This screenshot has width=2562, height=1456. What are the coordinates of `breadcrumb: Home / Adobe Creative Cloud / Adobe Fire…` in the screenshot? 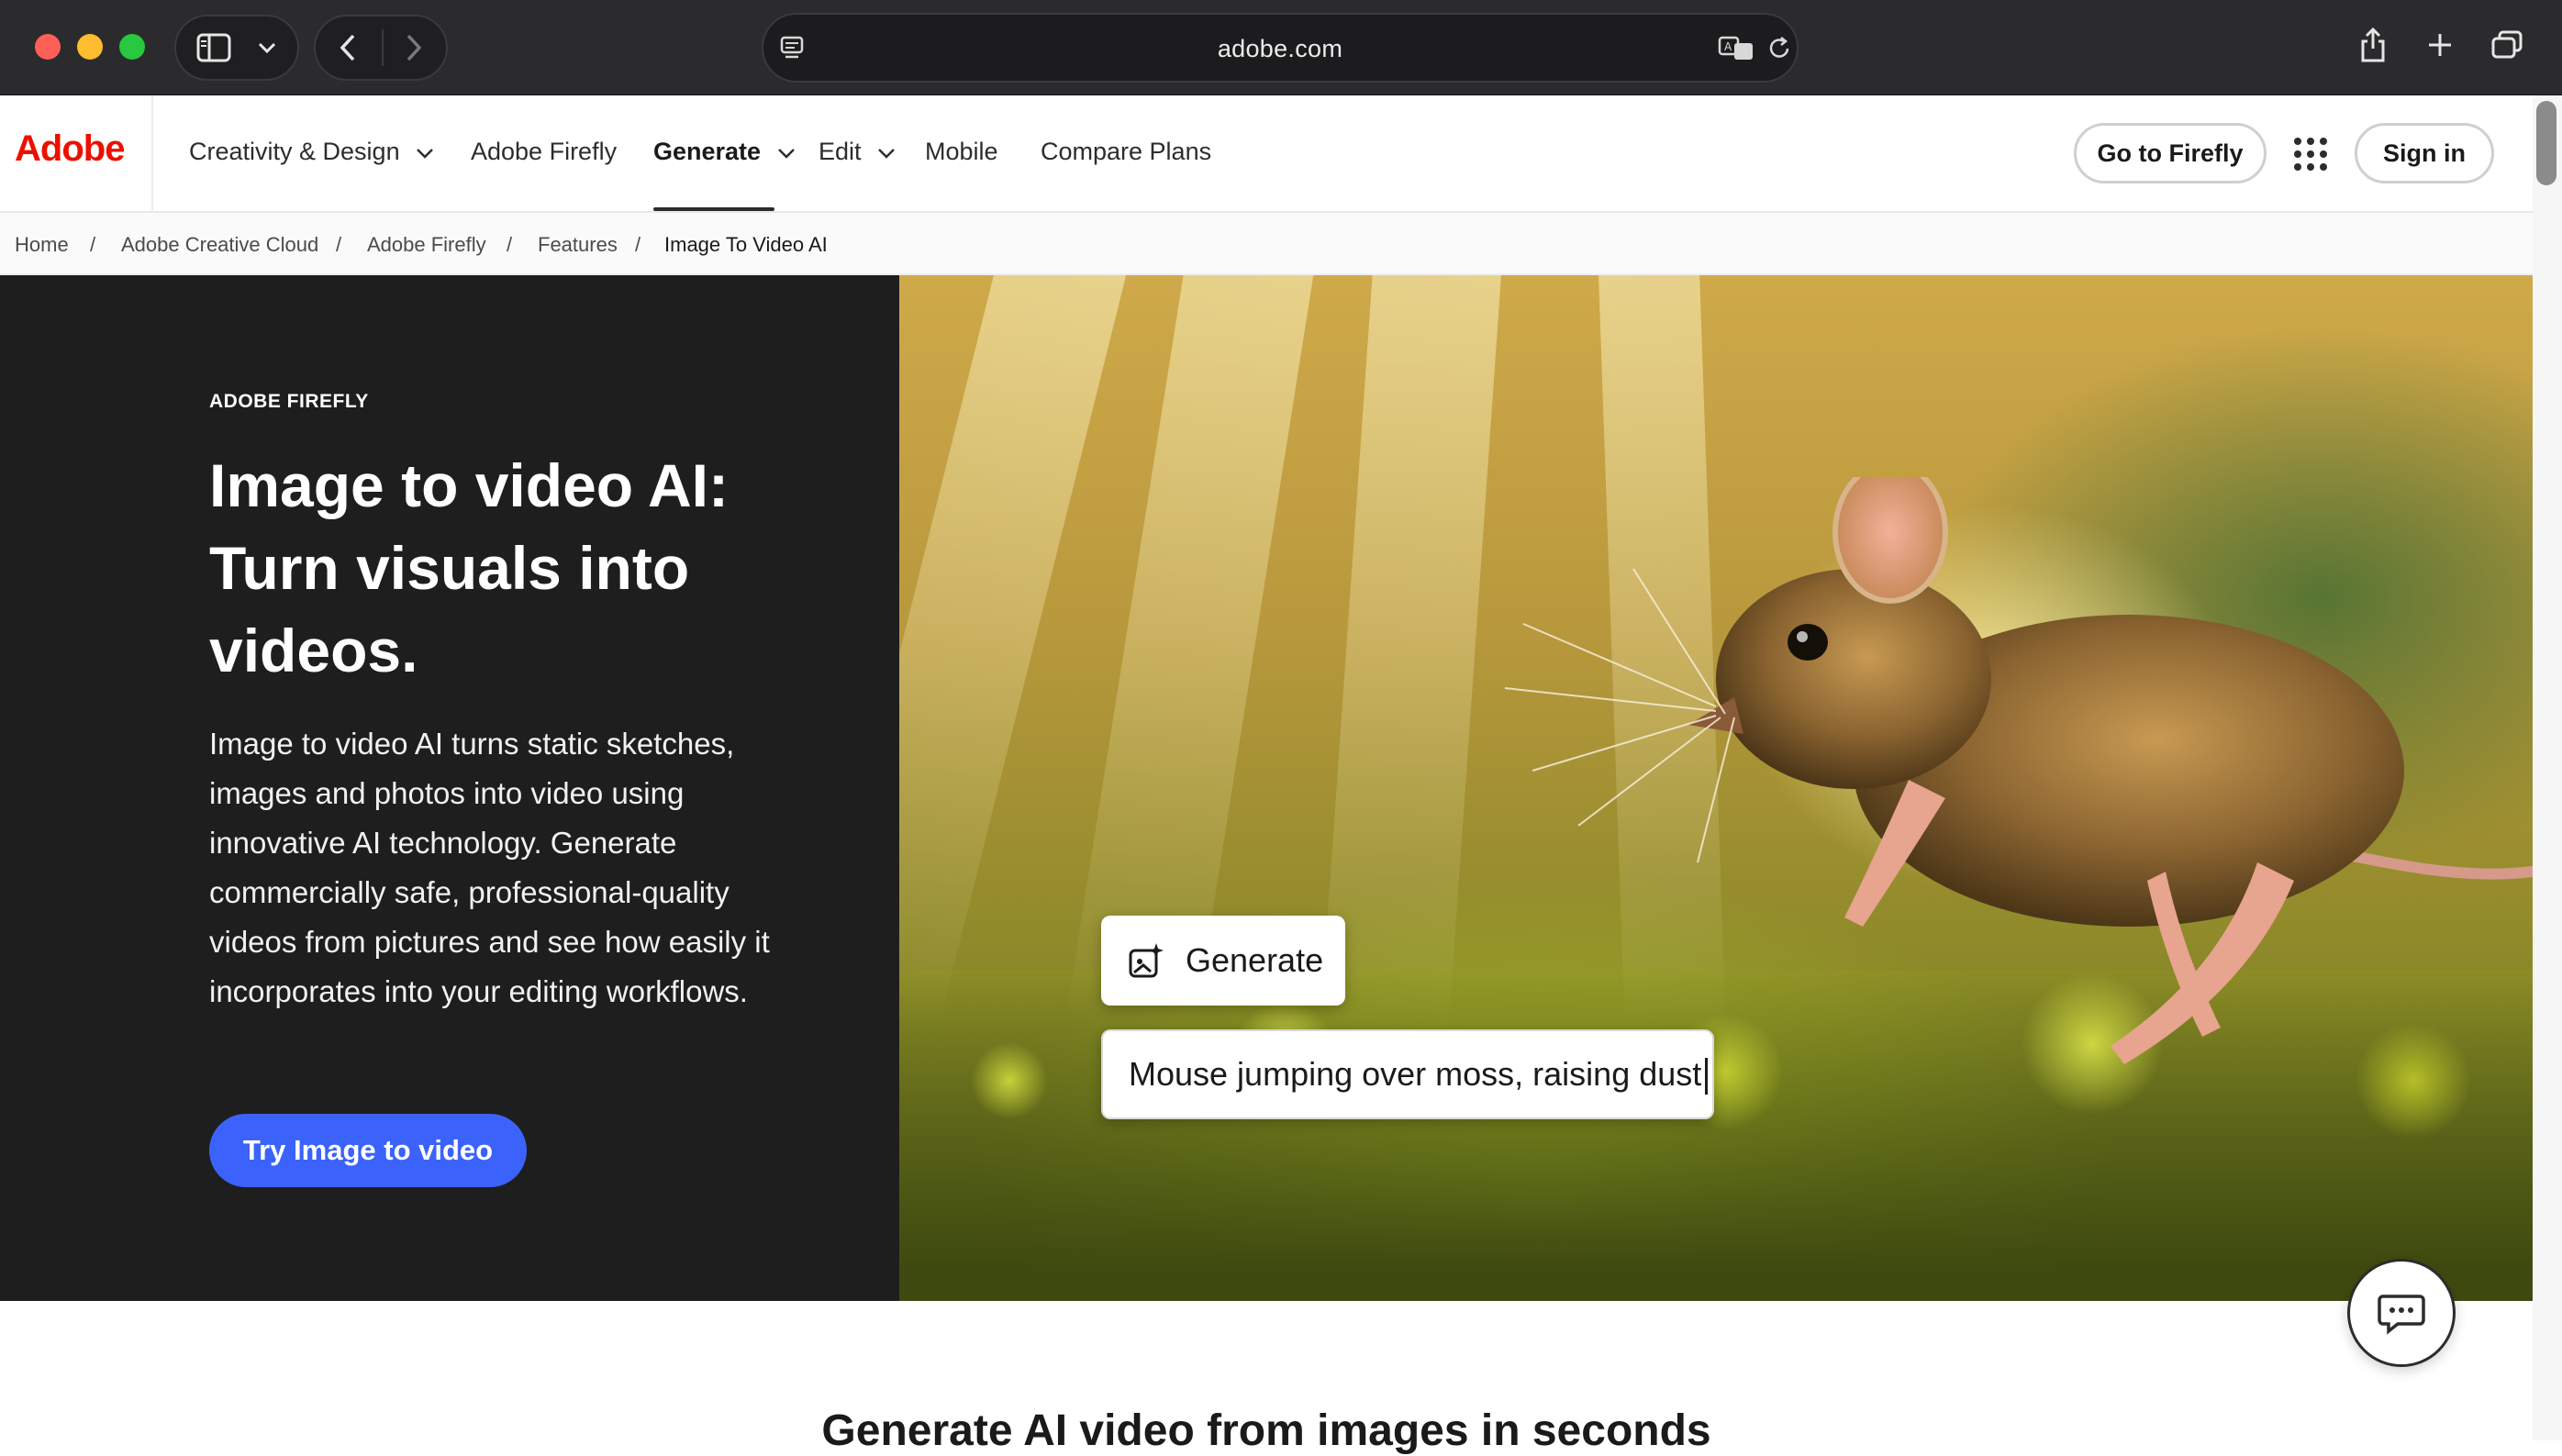 It's located at (1266, 244).